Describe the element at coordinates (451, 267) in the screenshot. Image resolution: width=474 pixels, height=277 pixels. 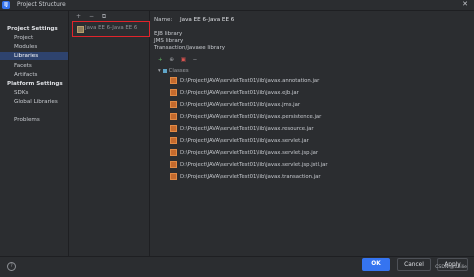
I see `watermark: CSDN @tuiilie` at that location.